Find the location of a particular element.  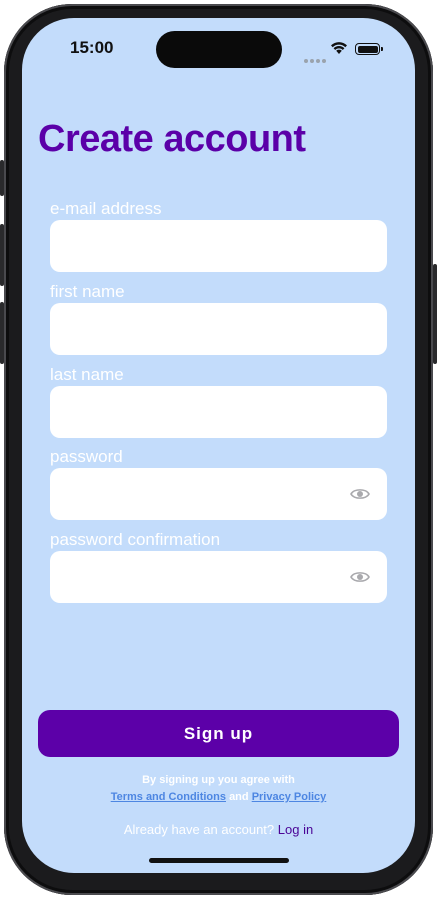

volume-down-button is located at coordinates (2, 333).